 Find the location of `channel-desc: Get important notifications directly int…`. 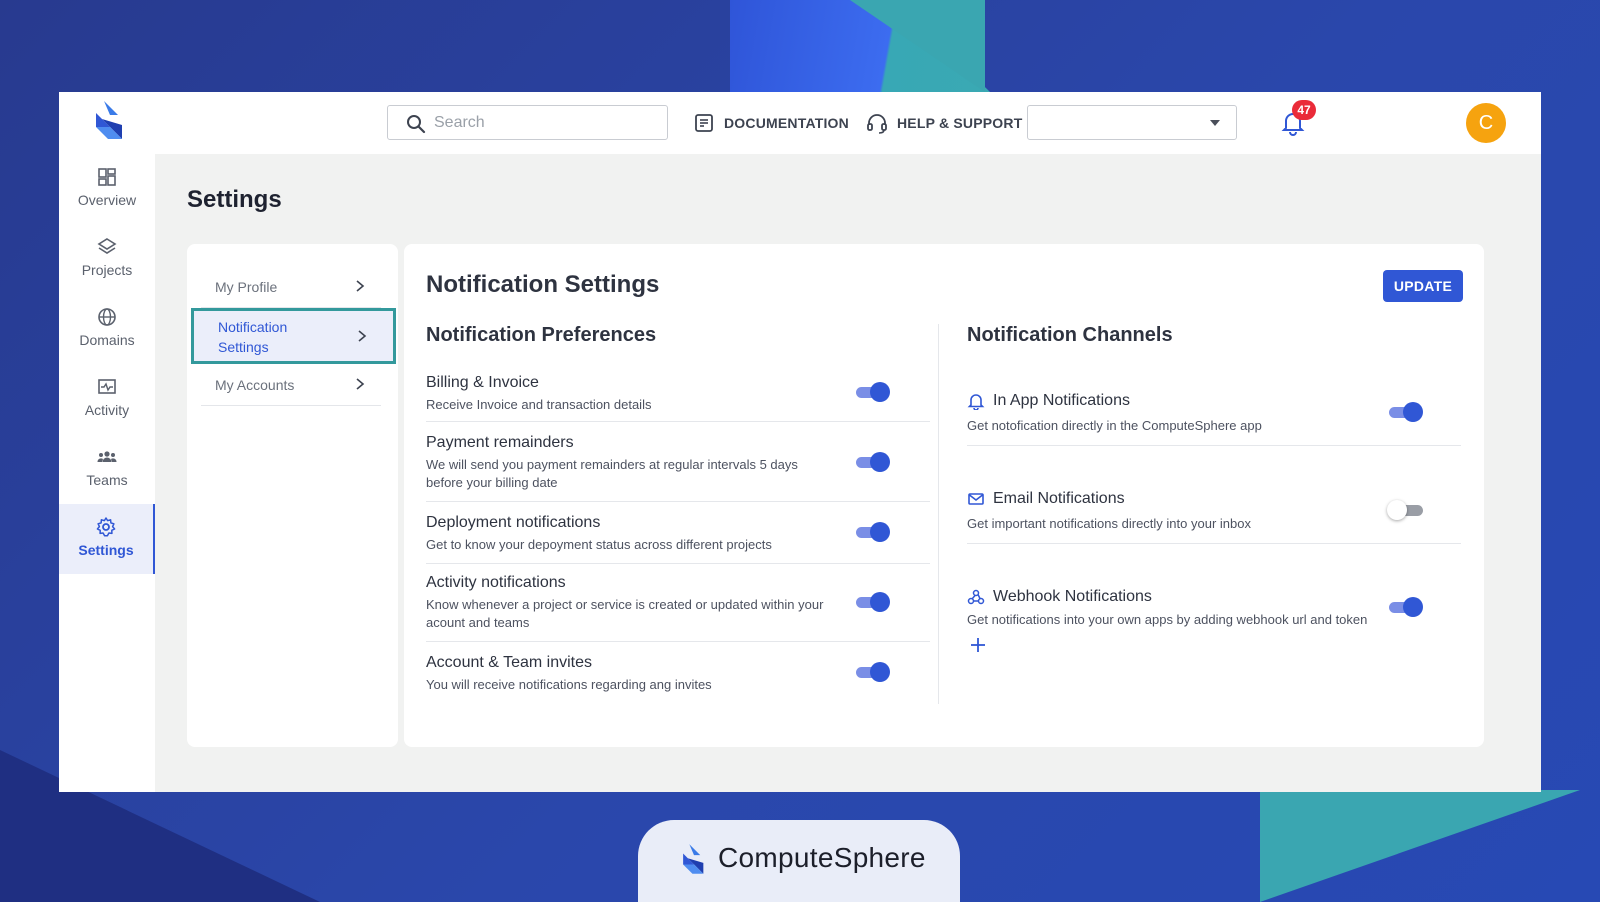

channel-desc: Get important notifications directly int… is located at coordinates (1109, 523).